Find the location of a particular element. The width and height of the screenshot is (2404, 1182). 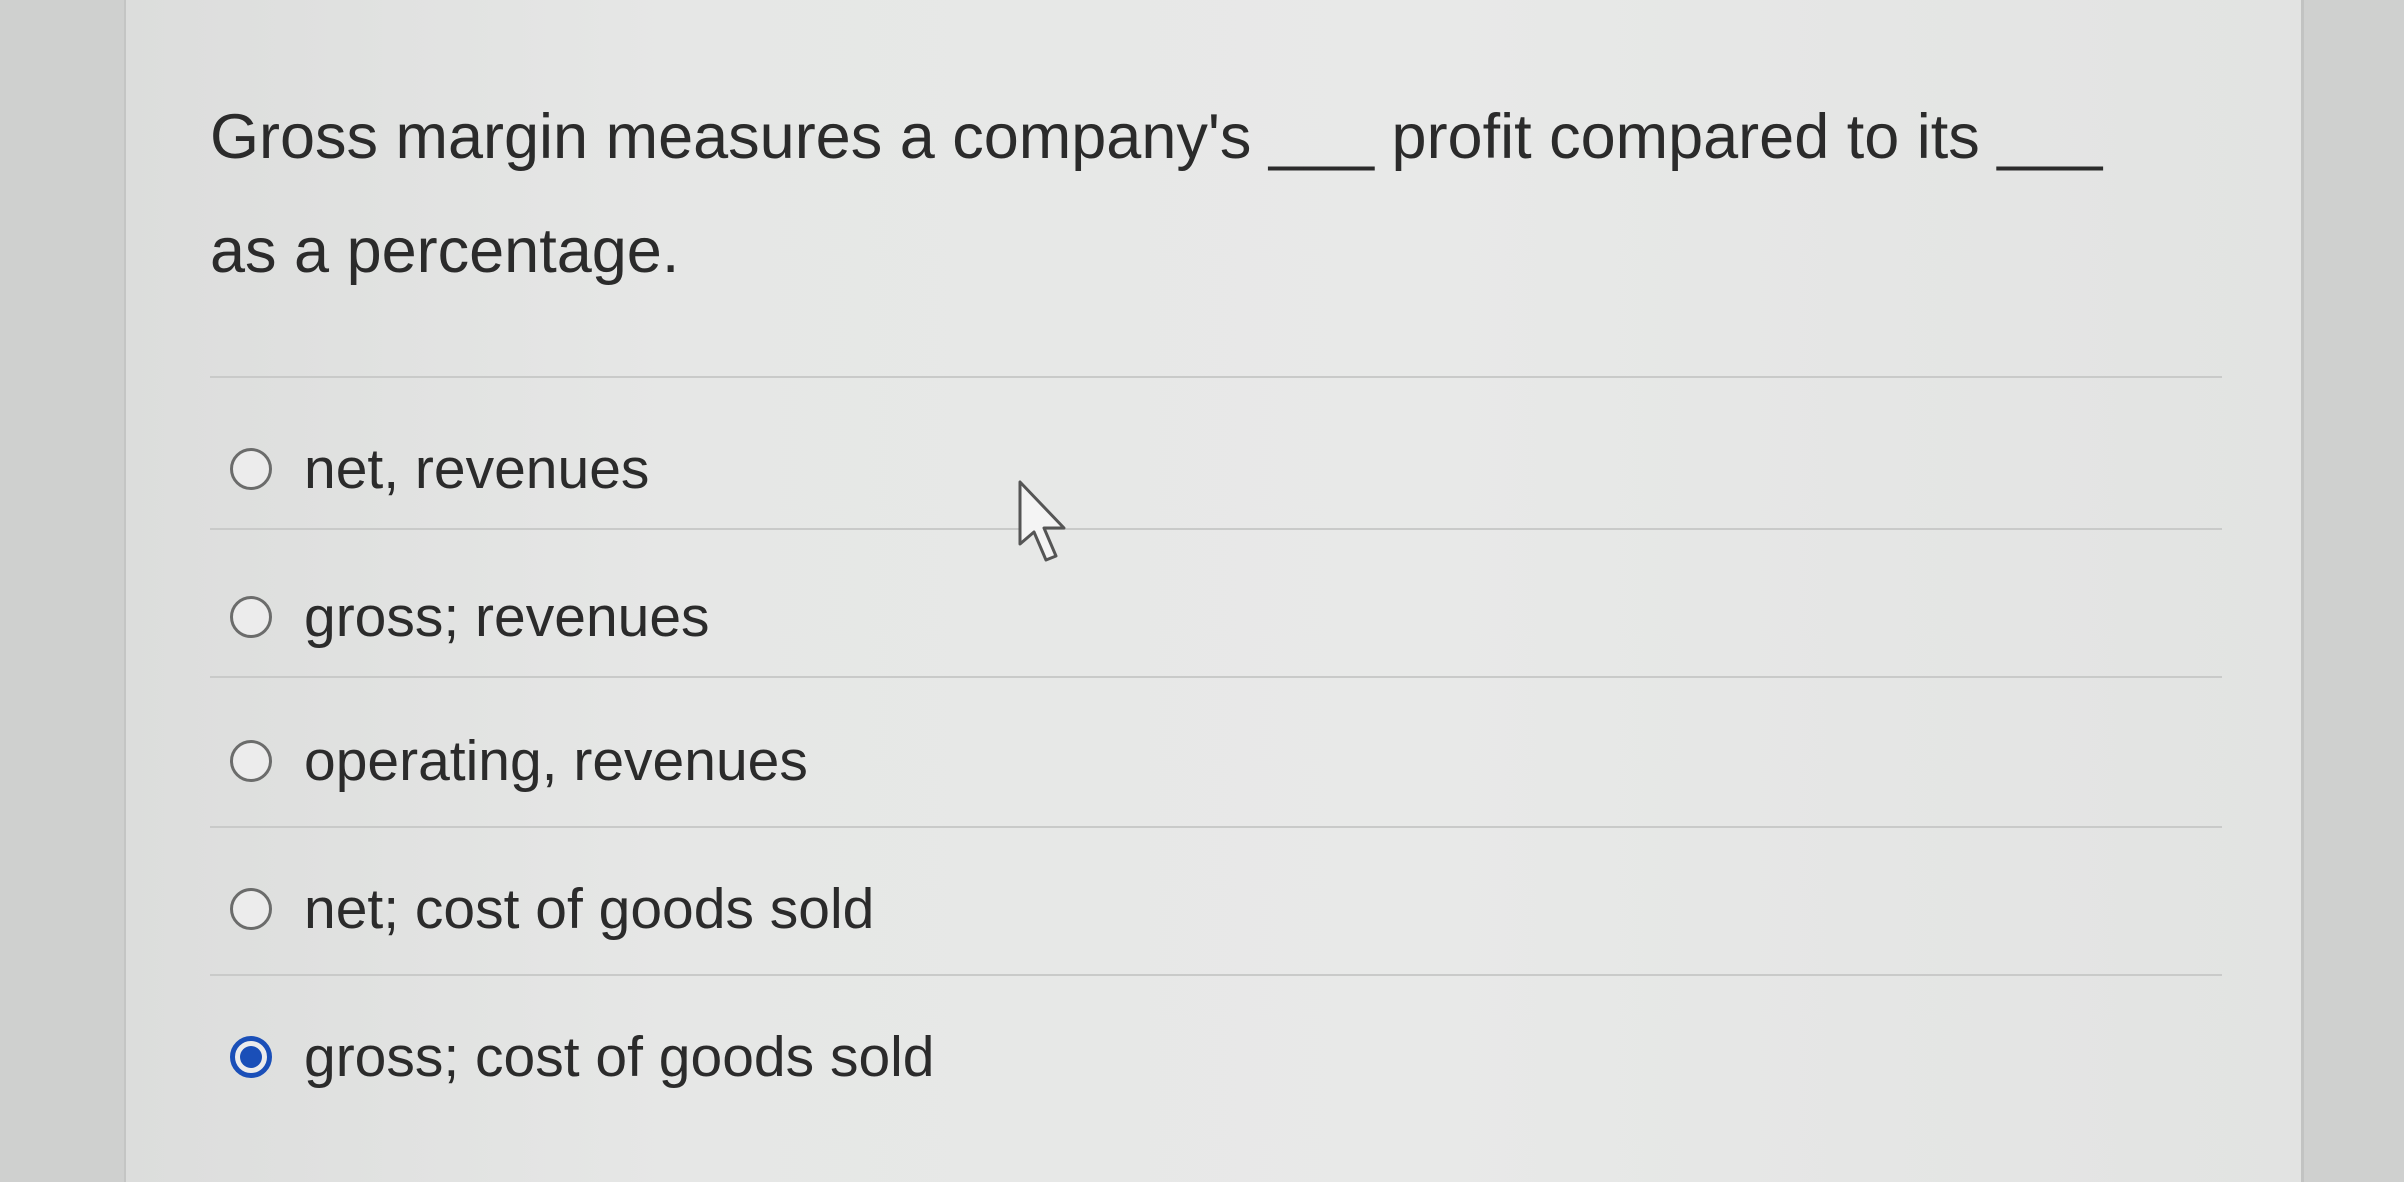

option-label: gross; cost of goods sold is located at coordinates (619, 1057).